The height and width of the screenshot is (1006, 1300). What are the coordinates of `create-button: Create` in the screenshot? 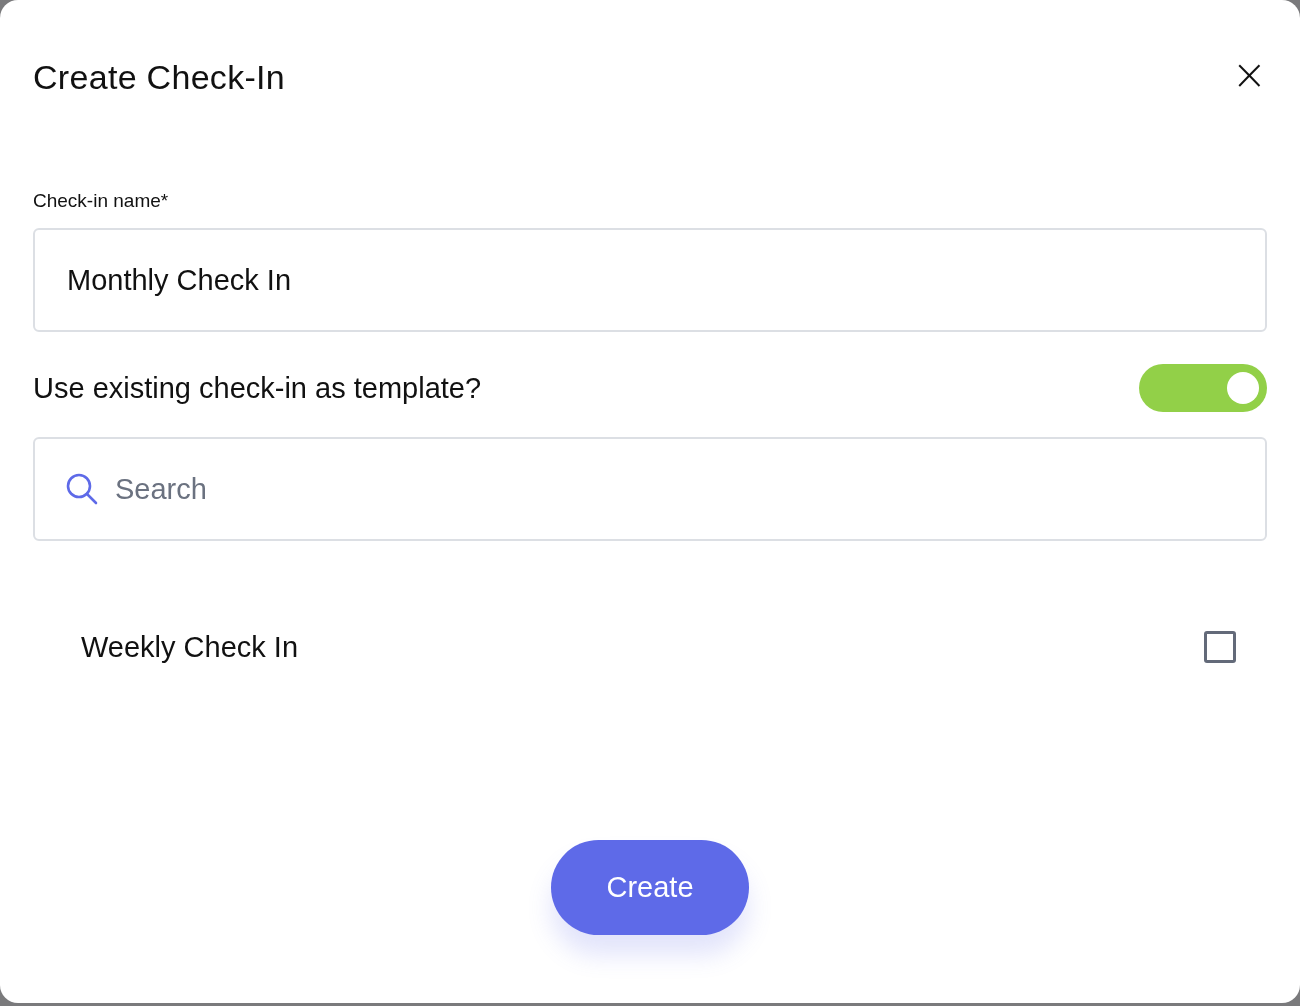 It's located at (650, 887).